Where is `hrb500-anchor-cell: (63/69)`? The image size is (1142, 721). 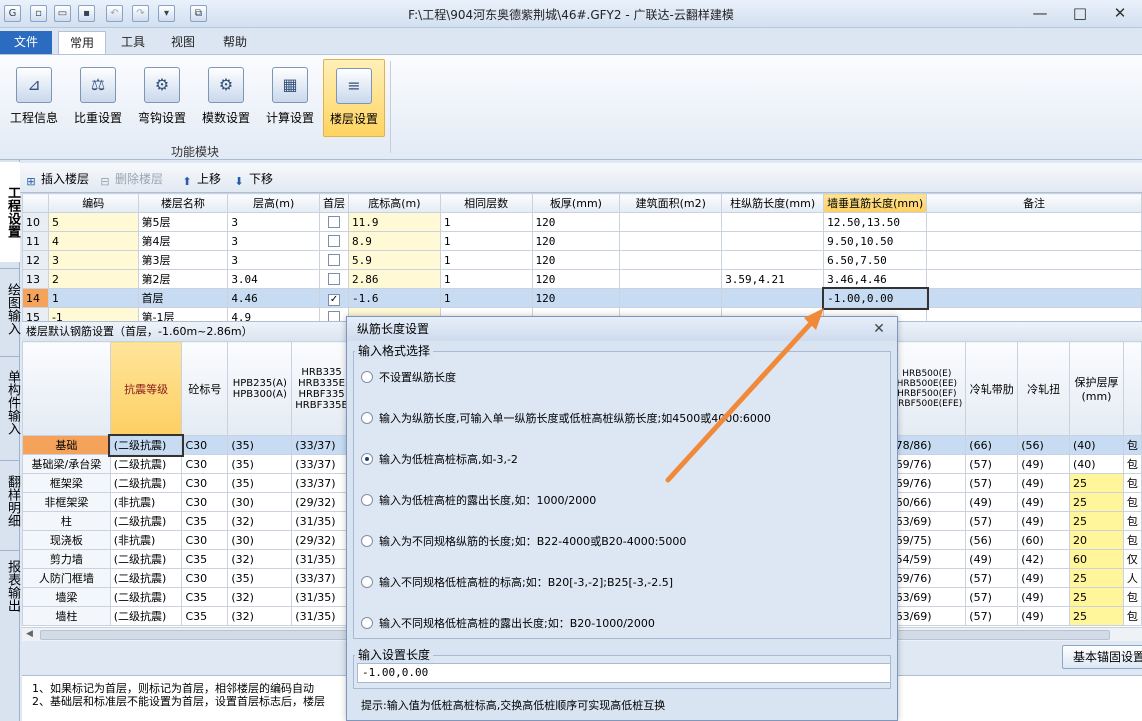 hrb500-anchor-cell: (63/69) is located at coordinates (927, 616).